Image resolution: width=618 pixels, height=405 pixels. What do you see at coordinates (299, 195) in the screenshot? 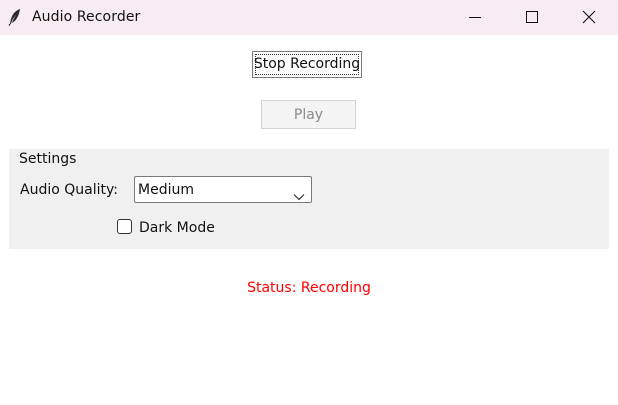
I see `chevron-down-icon` at bounding box center [299, 195].